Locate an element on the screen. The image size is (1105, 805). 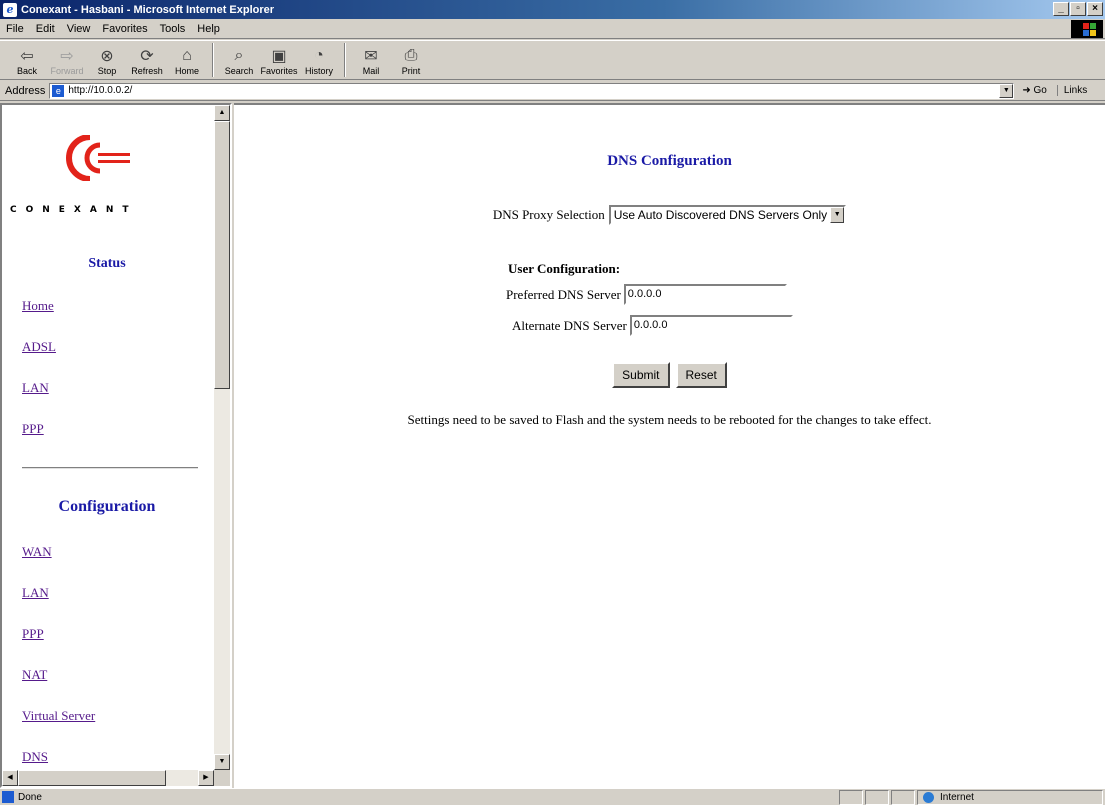
alternate-dns-row: Alternate DNS Server 0.0.0.0 is located at coordinates (652, 325).